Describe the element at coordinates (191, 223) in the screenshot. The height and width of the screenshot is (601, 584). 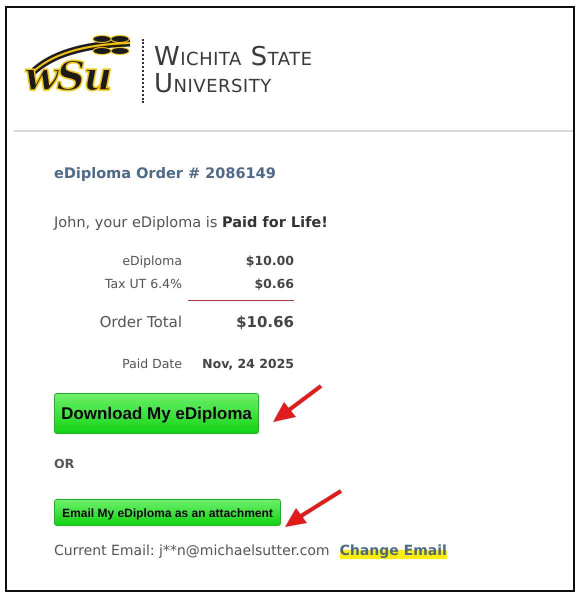
I see `greeting-text: John, your eDiploma is Paid for Life!` at that location.